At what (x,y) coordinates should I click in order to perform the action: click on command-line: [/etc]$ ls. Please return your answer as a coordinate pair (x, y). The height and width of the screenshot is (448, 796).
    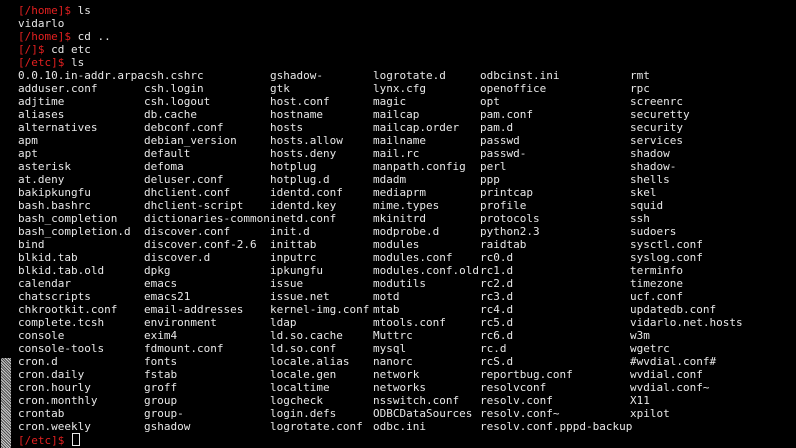
    Looking at the image, I should click on (407, 62).